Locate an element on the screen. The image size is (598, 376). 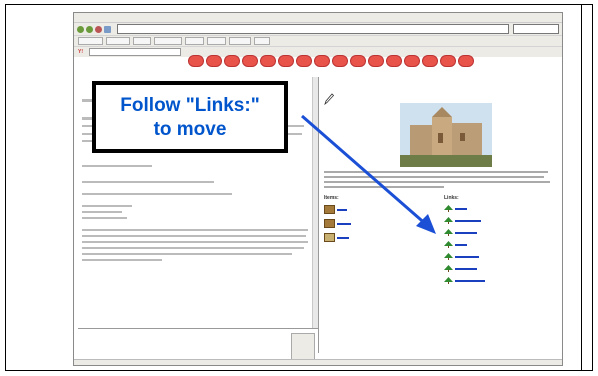
address-toolbar is located at coordinates (318, 28).